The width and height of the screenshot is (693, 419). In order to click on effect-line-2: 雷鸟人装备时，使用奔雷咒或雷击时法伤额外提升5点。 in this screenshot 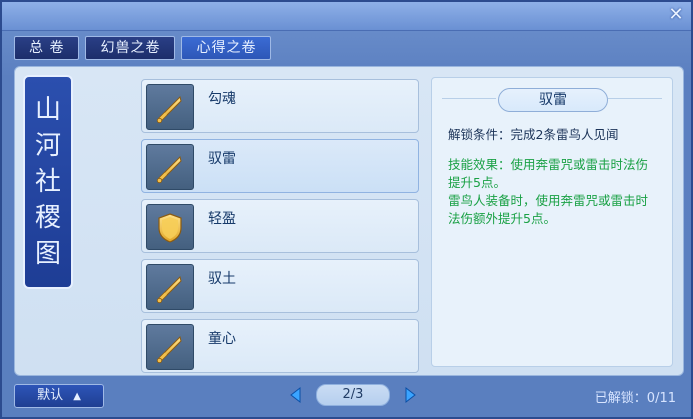, I will do `click(548, 209)`.